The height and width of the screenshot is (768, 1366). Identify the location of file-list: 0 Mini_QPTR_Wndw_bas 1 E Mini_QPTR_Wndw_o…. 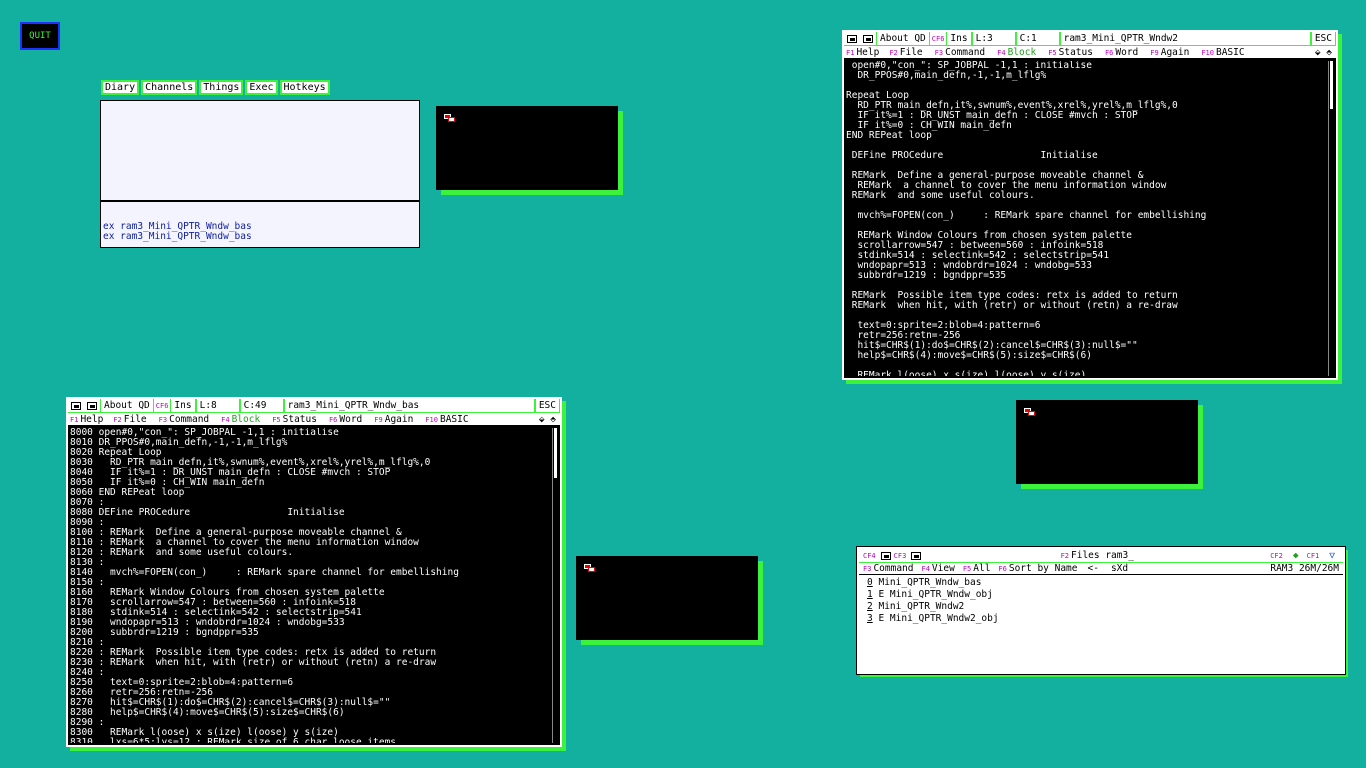
(1101, 601).